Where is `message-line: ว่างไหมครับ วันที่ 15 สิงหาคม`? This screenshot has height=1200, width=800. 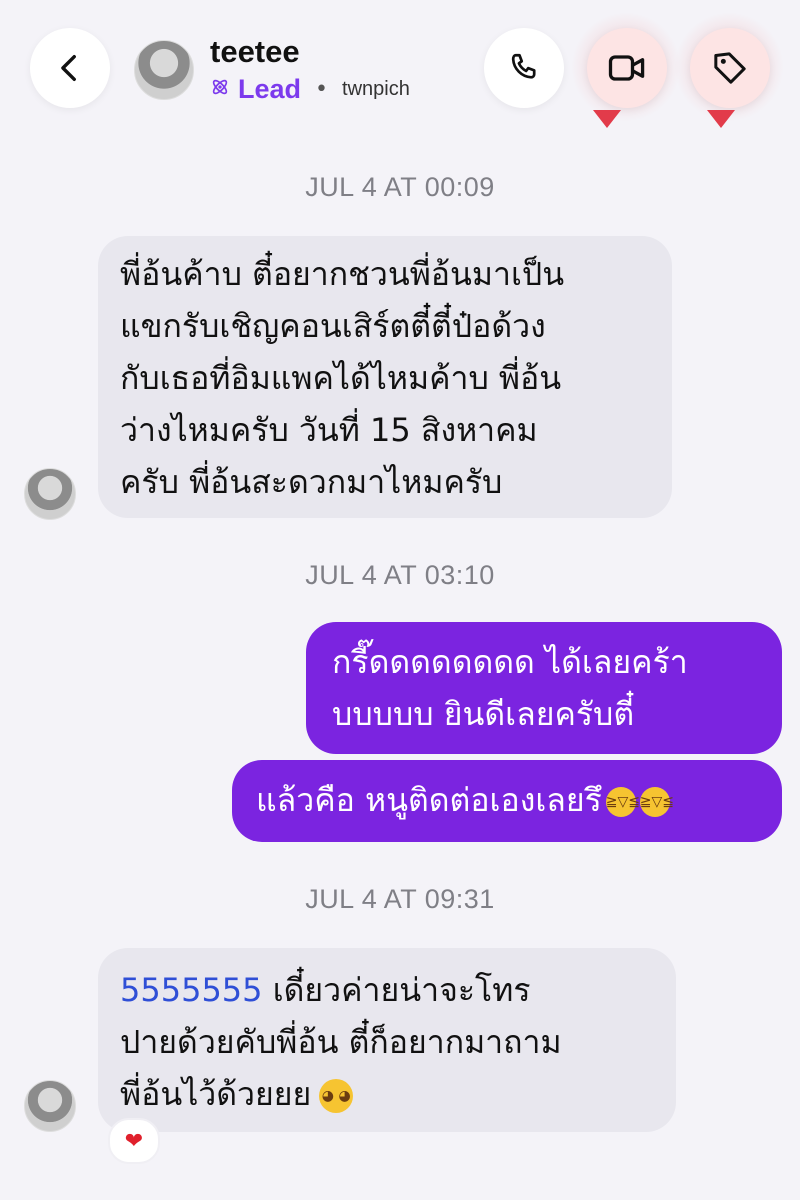 message-line: ว่างไหมครับ วันที่ 15 สิงหาคม is located at coordinates (329, 430).